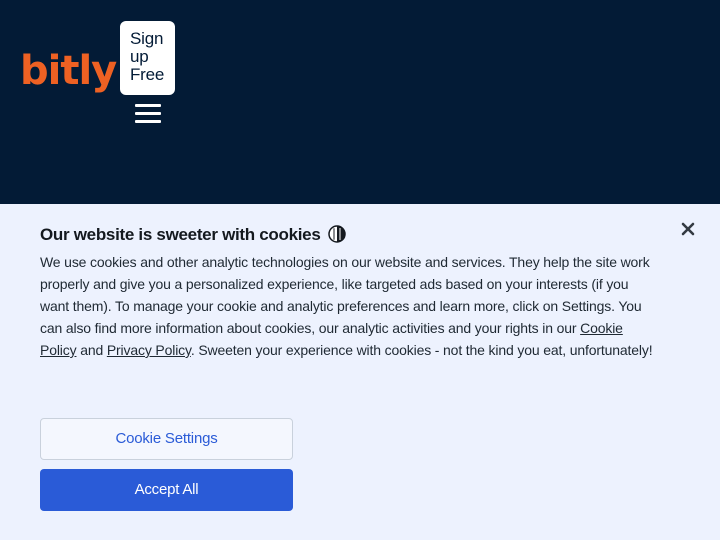 The height and width of the screenshot is (540, 720). Describe the element at coordinates (166, 439) in the screenshot. I see `cookie-settings-button: Cookie Settings` at that location.